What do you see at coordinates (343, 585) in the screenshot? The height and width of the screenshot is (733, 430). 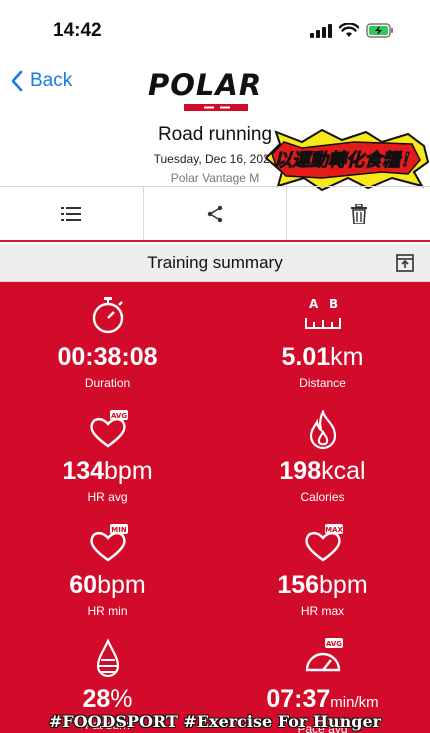 I see `stat-hr-max-unit: bpm` at bounding box center [343, 585].